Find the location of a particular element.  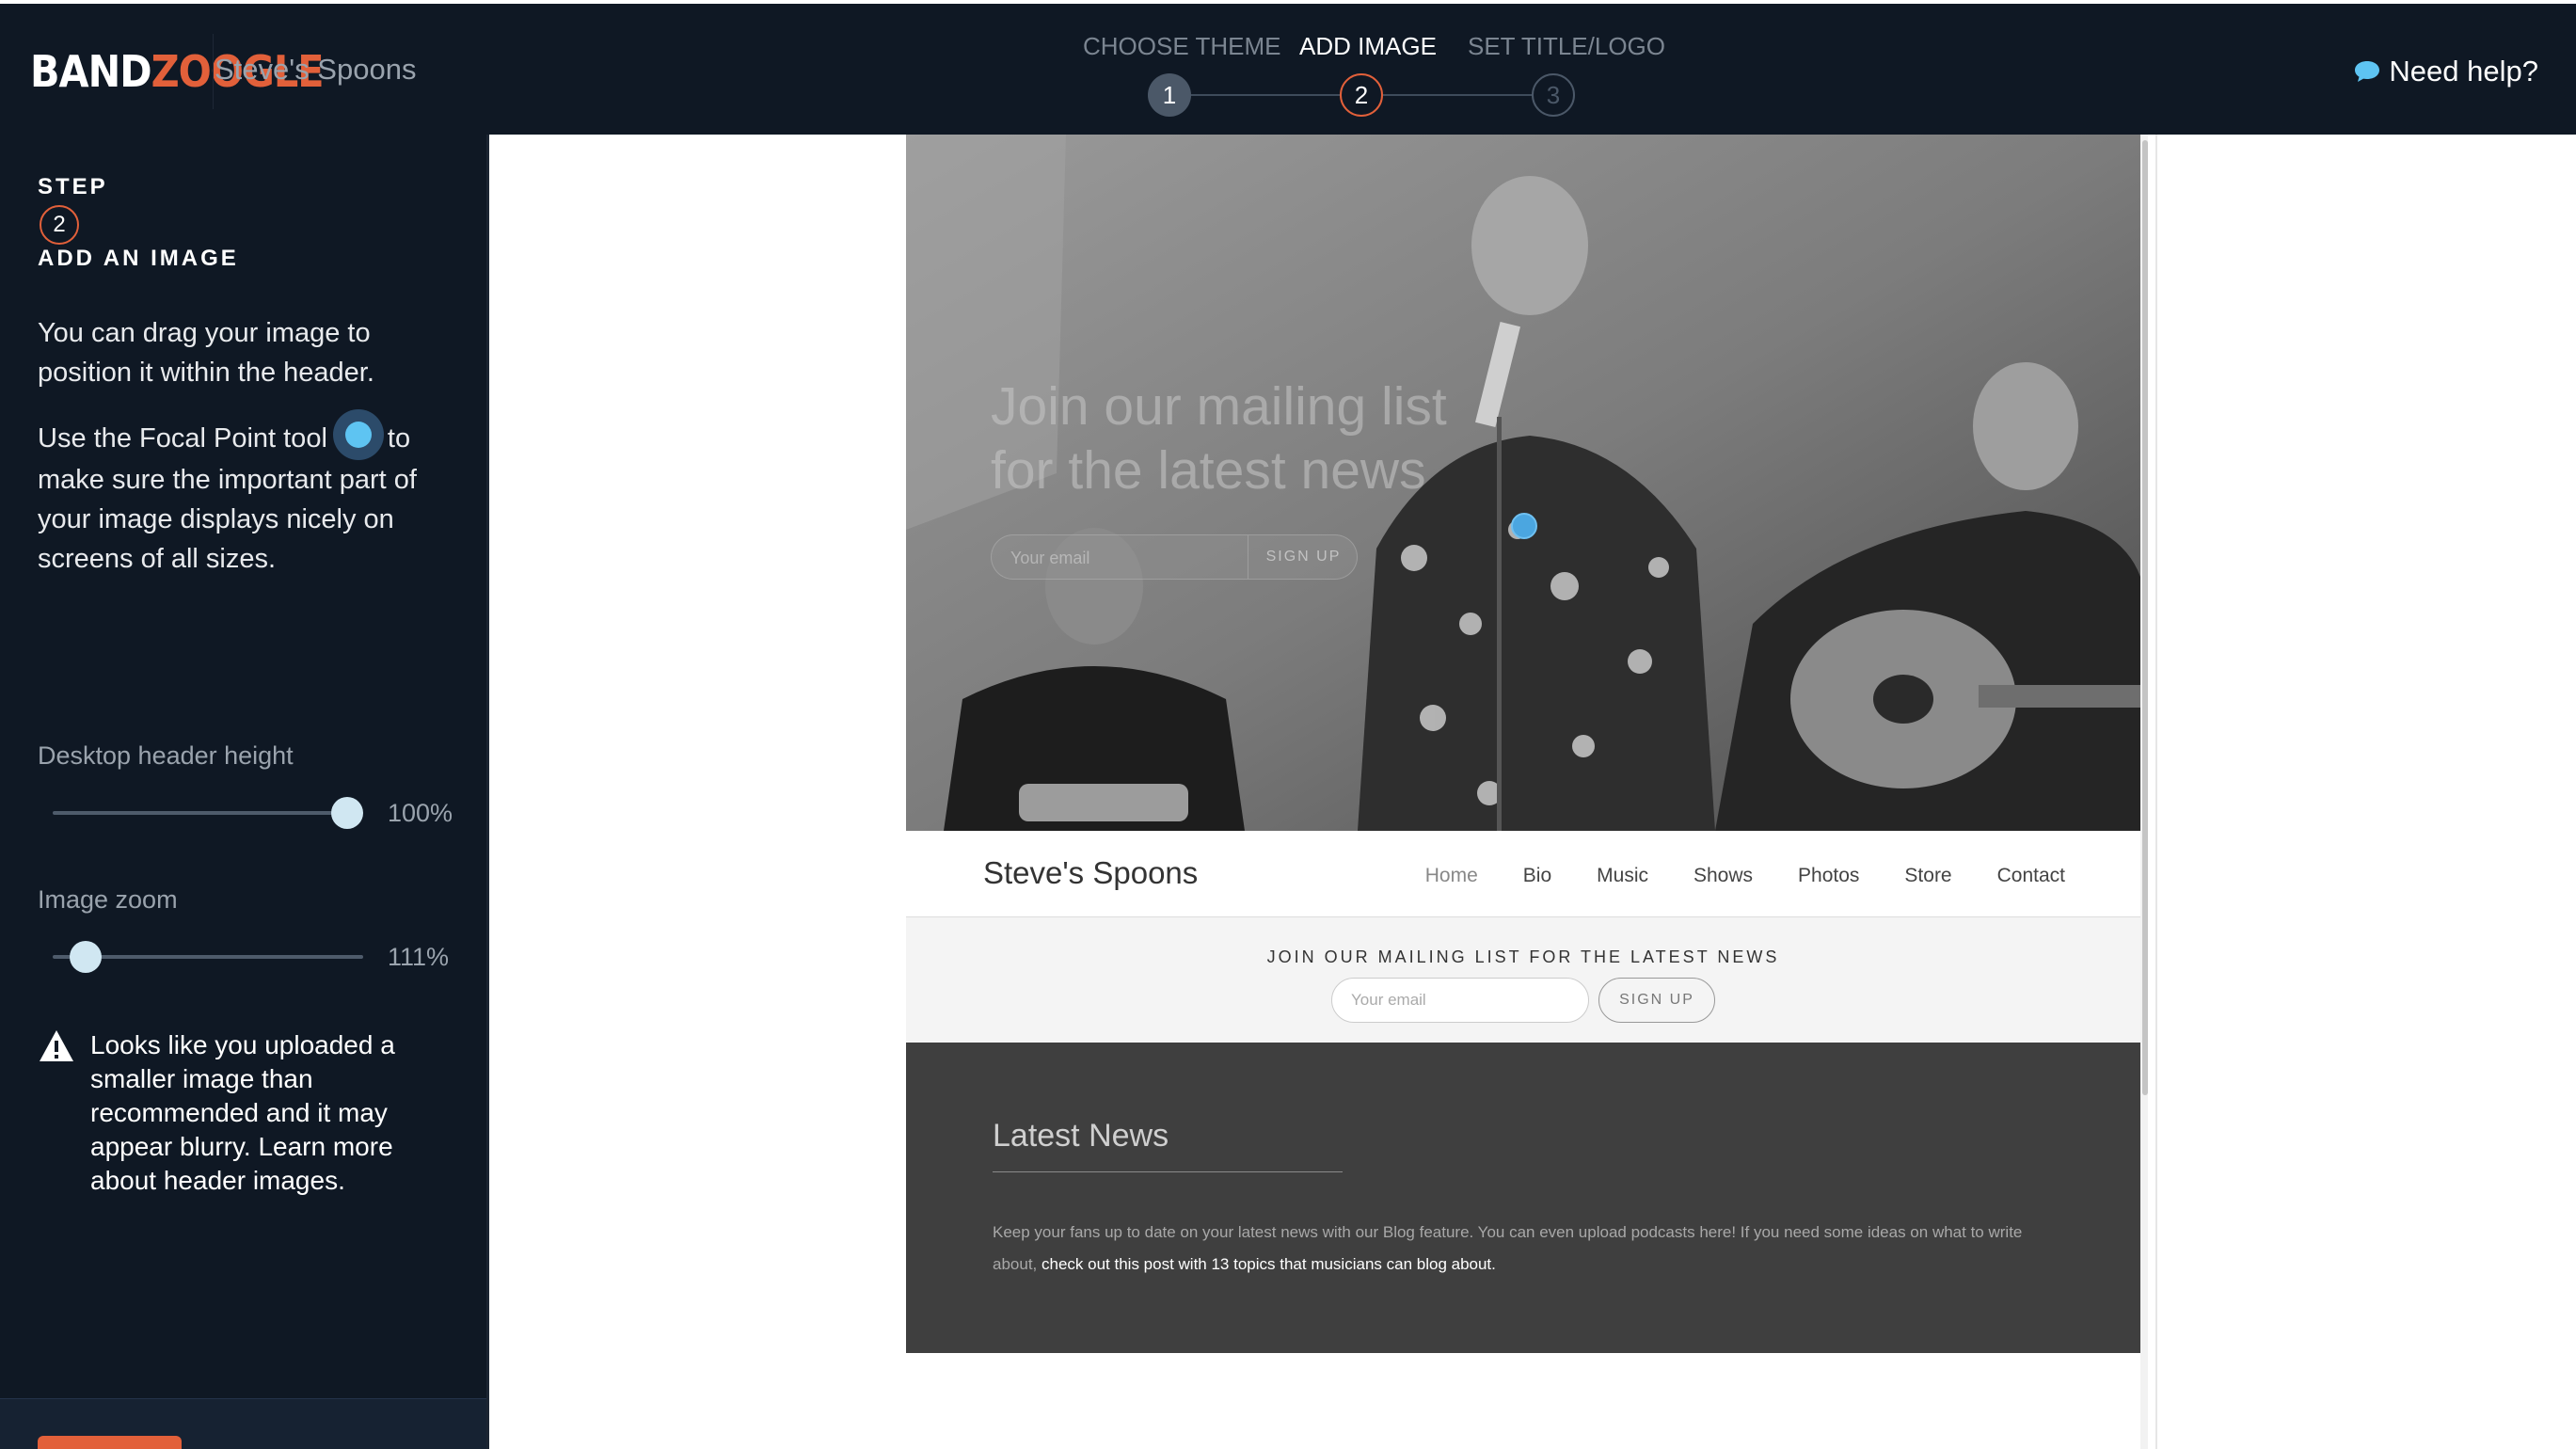

header-height-slider-handle is located at coordinates (347, 813).